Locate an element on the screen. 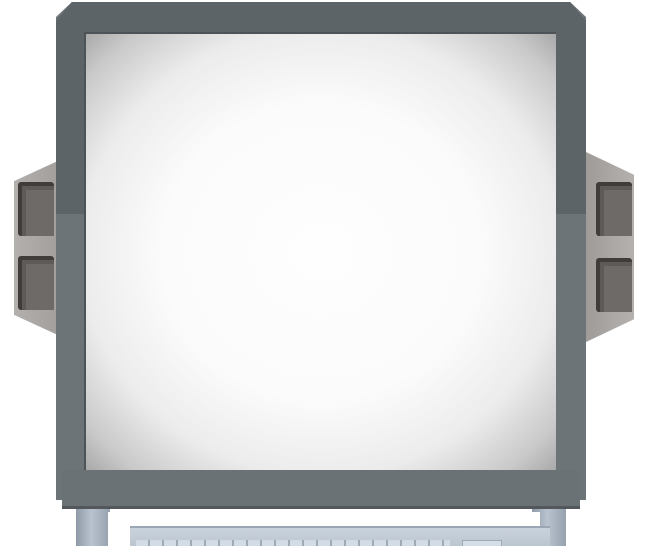 This screenshot has width=647, height=546. monitor-bottom-lip is located at coordinates (321, 489).